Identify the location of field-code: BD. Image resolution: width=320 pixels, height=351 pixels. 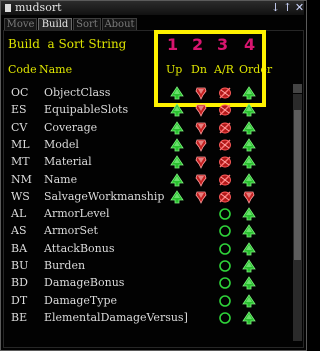
(19, 283).